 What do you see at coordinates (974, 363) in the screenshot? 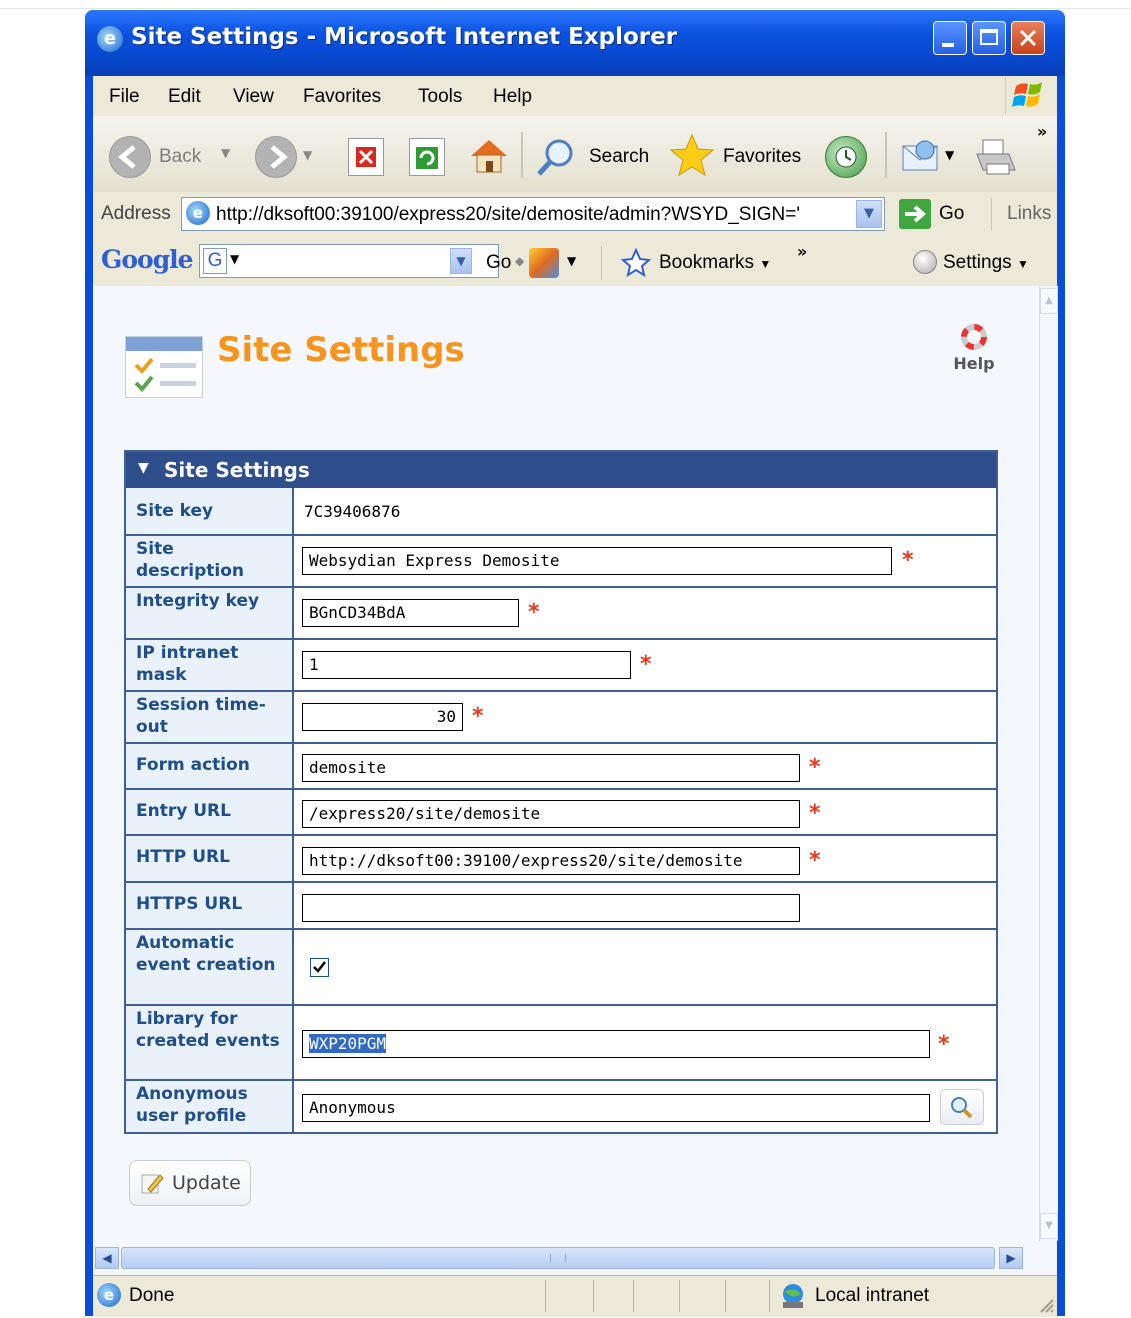
I see `help-label: Help` at bounding box center [974, 363].